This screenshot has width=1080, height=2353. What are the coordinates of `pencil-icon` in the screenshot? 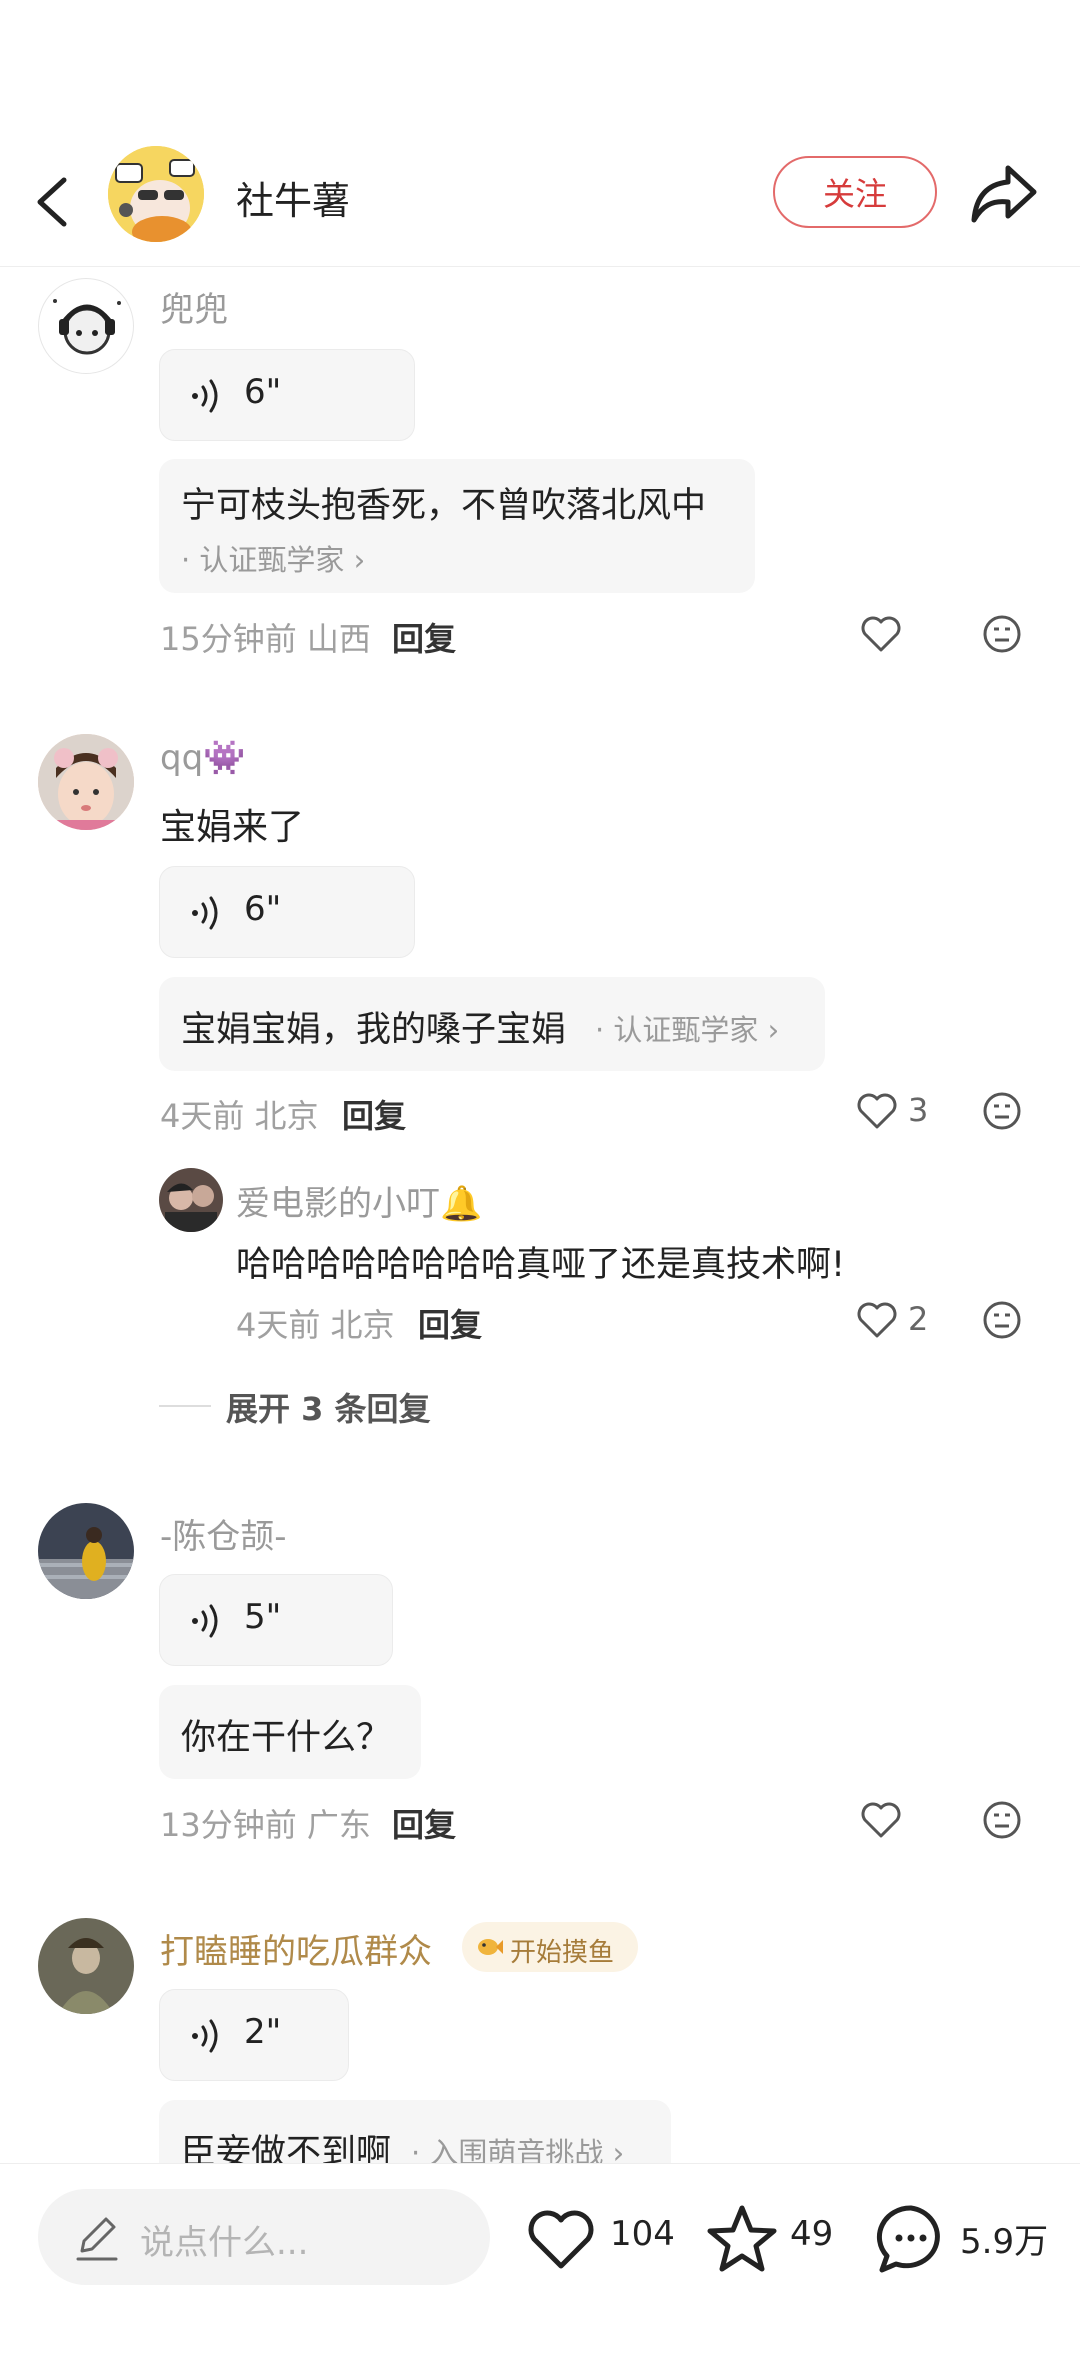 It's located at (97, 2239).